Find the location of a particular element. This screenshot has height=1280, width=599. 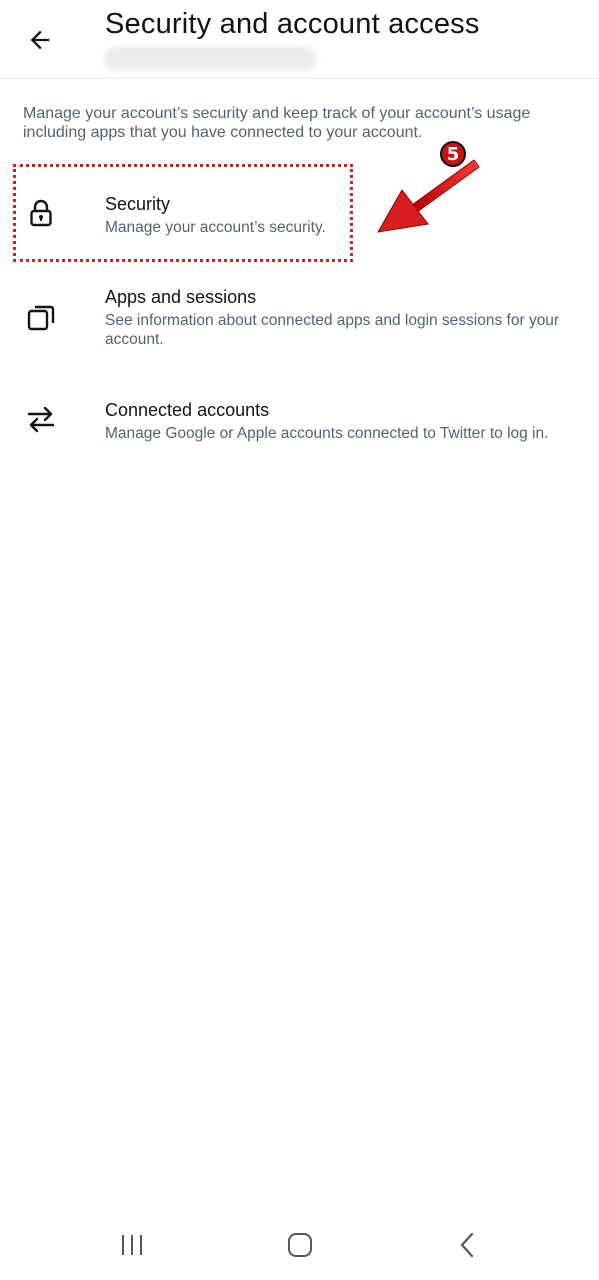

nav-back-icon is located at coordinates (467, 1245).